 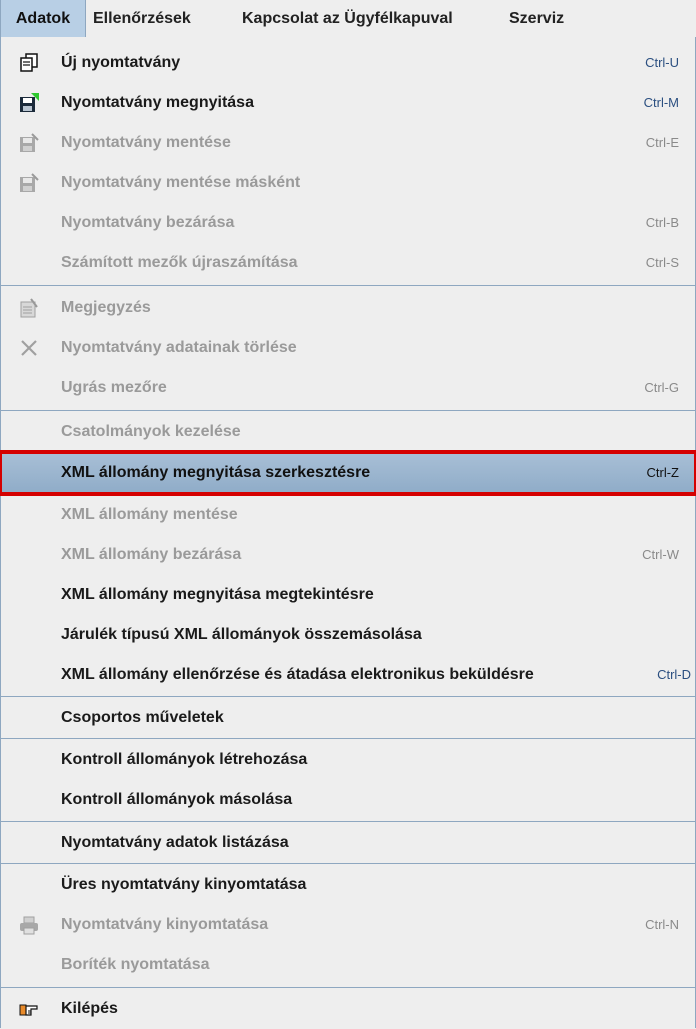 What do you see at coordinates (662, 222) in the screenshot?
I see `shortcut: Ctrl-B` at bounding box center [662, 222].